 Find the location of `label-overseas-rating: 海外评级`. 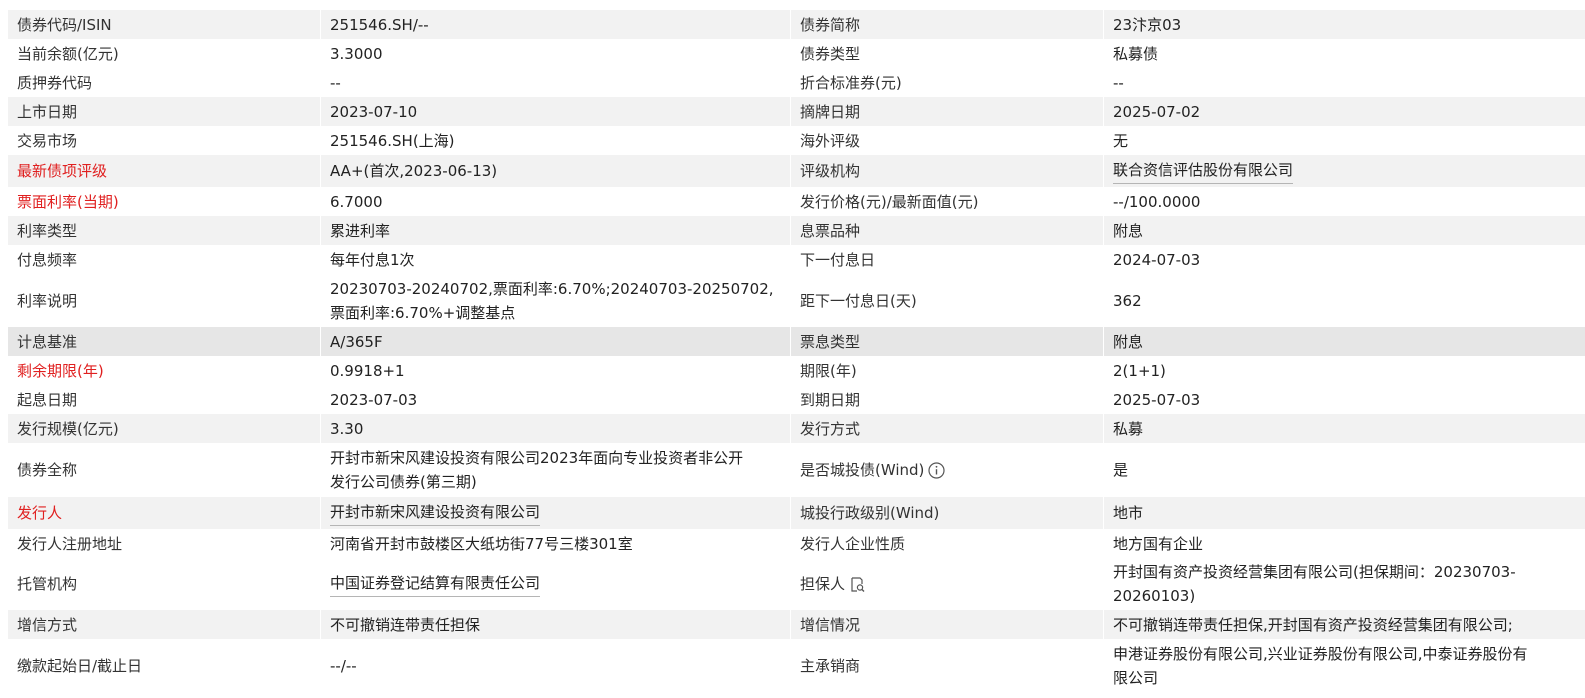

label-overseas-rating: 海外评级 is located at coordinates (947, 140).